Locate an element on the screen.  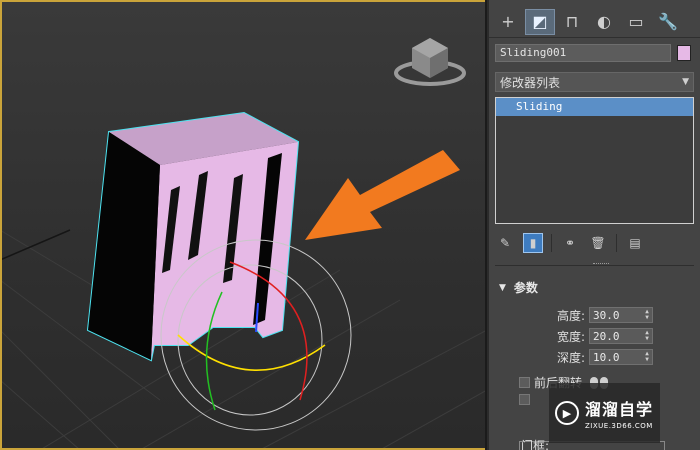
display-tab: ▭ is located at coordinates (636, 22).